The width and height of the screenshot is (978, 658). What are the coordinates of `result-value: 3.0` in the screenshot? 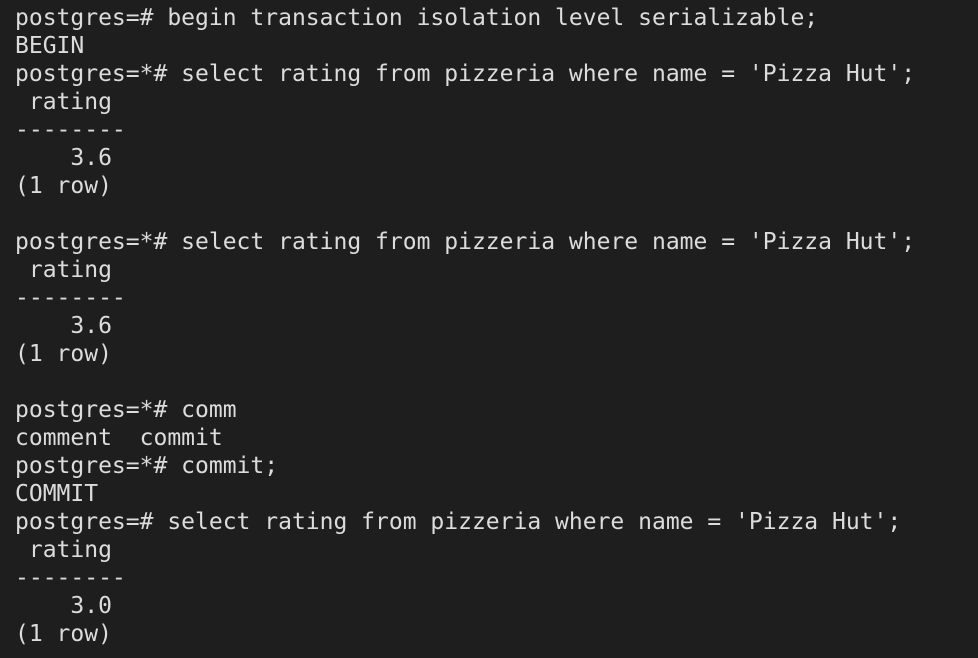 It's located at (63, 606).